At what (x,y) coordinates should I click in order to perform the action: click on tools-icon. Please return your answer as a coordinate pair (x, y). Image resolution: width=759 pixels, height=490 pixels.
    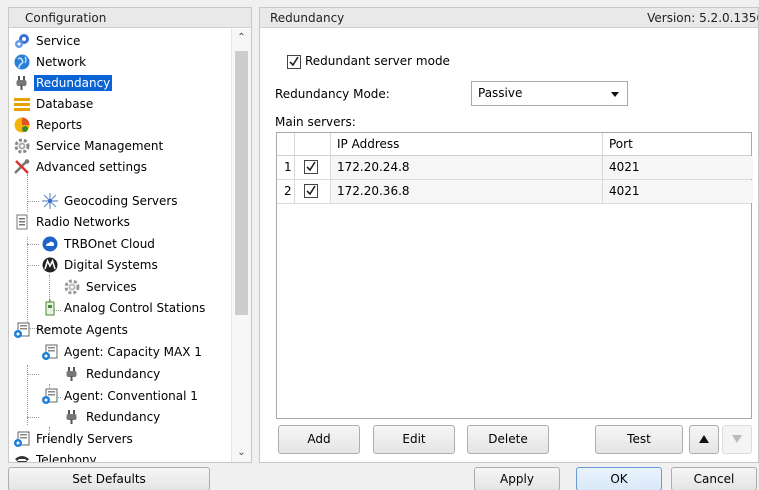
    Looking at the image, I should click on (22, 167).